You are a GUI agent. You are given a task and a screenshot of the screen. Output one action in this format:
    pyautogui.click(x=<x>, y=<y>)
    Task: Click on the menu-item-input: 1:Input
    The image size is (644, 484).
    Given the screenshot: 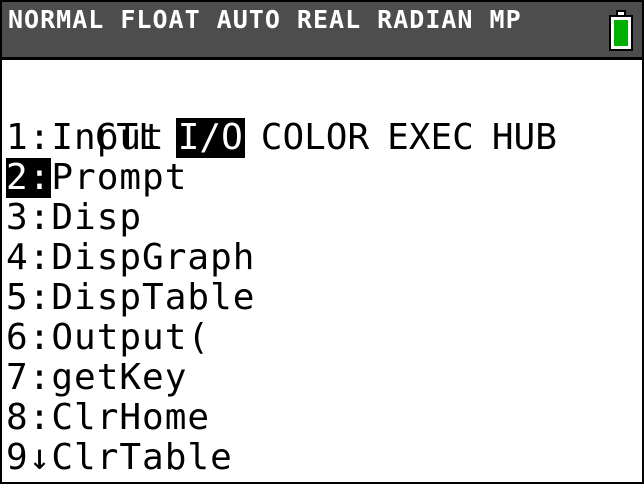 What is the action you would take?
    pyautogui.click(x=130, y=138)
    